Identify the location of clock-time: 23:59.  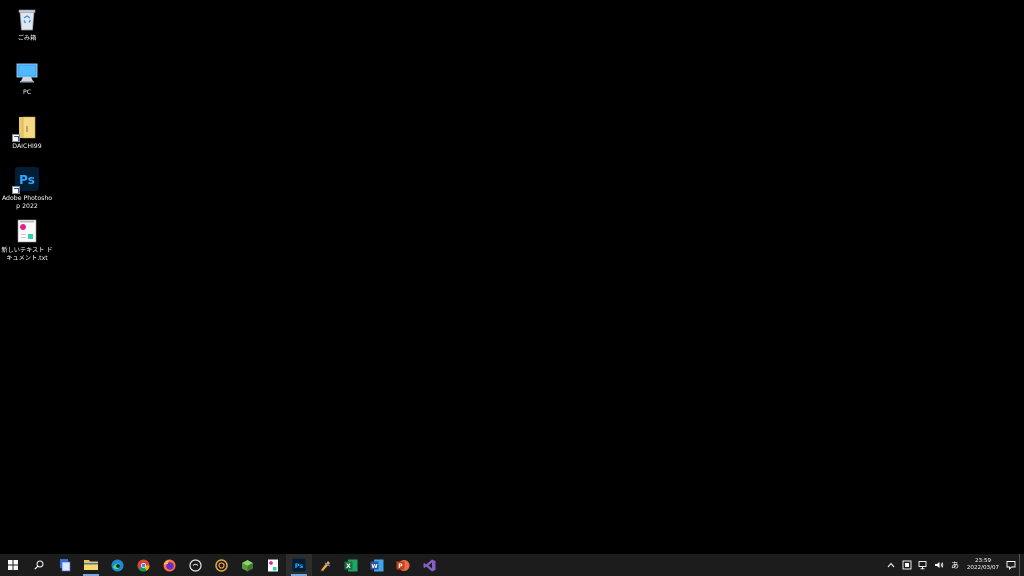
(983, 561).